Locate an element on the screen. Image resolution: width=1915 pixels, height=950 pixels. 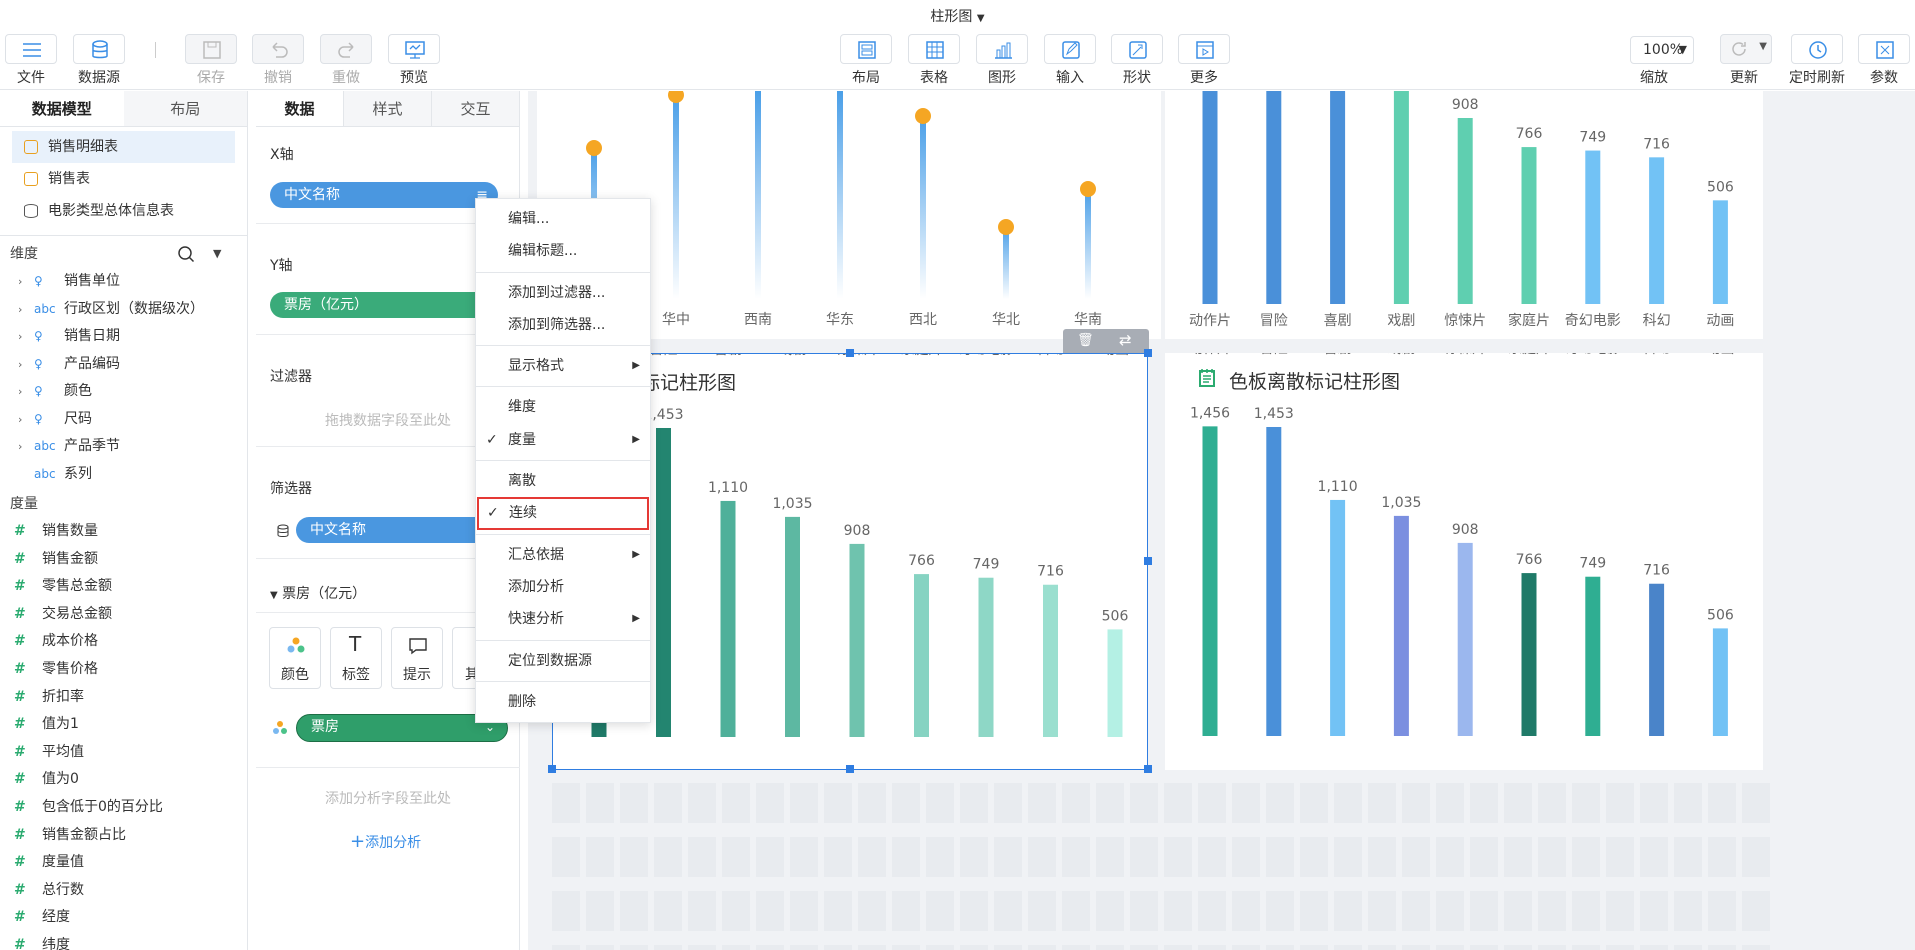
analysis-drop-zone: 添加分析字段至此处 is located at coordinates (388, 798).